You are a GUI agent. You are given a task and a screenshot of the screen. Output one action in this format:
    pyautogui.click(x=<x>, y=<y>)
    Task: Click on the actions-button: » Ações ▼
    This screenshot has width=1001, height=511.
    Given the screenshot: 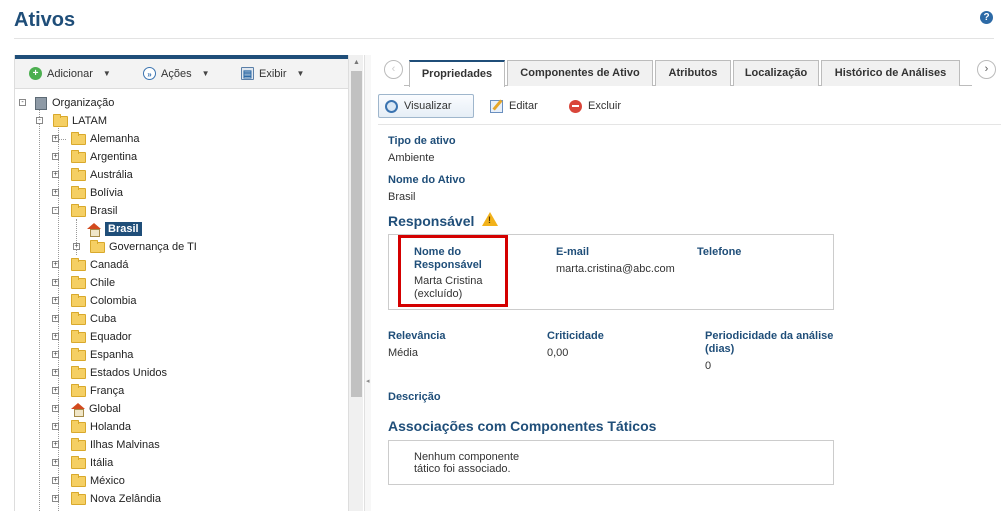 What is the action you would take?
    pyautogui.click(x=176, y=73)
    